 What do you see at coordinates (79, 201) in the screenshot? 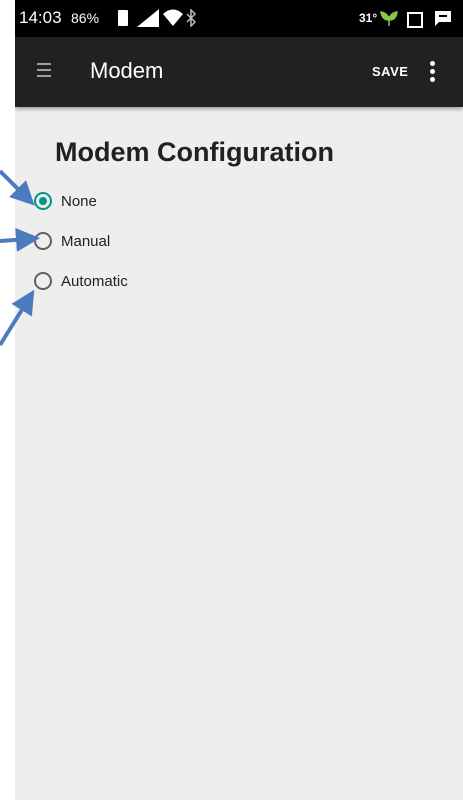
I see `radio-label: None` at bounding box center [79, 201].